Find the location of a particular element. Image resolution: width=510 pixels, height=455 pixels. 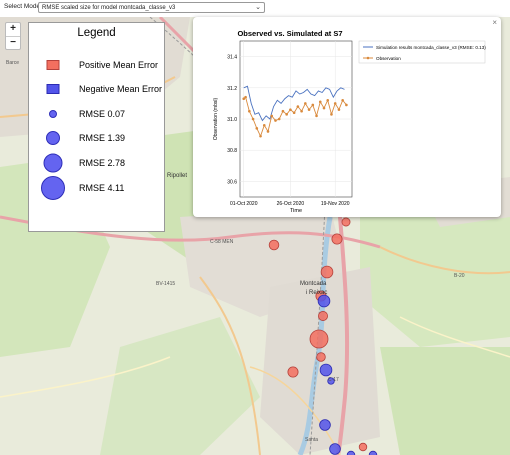

legend-title: Legend is located at coordinates (96, 33).